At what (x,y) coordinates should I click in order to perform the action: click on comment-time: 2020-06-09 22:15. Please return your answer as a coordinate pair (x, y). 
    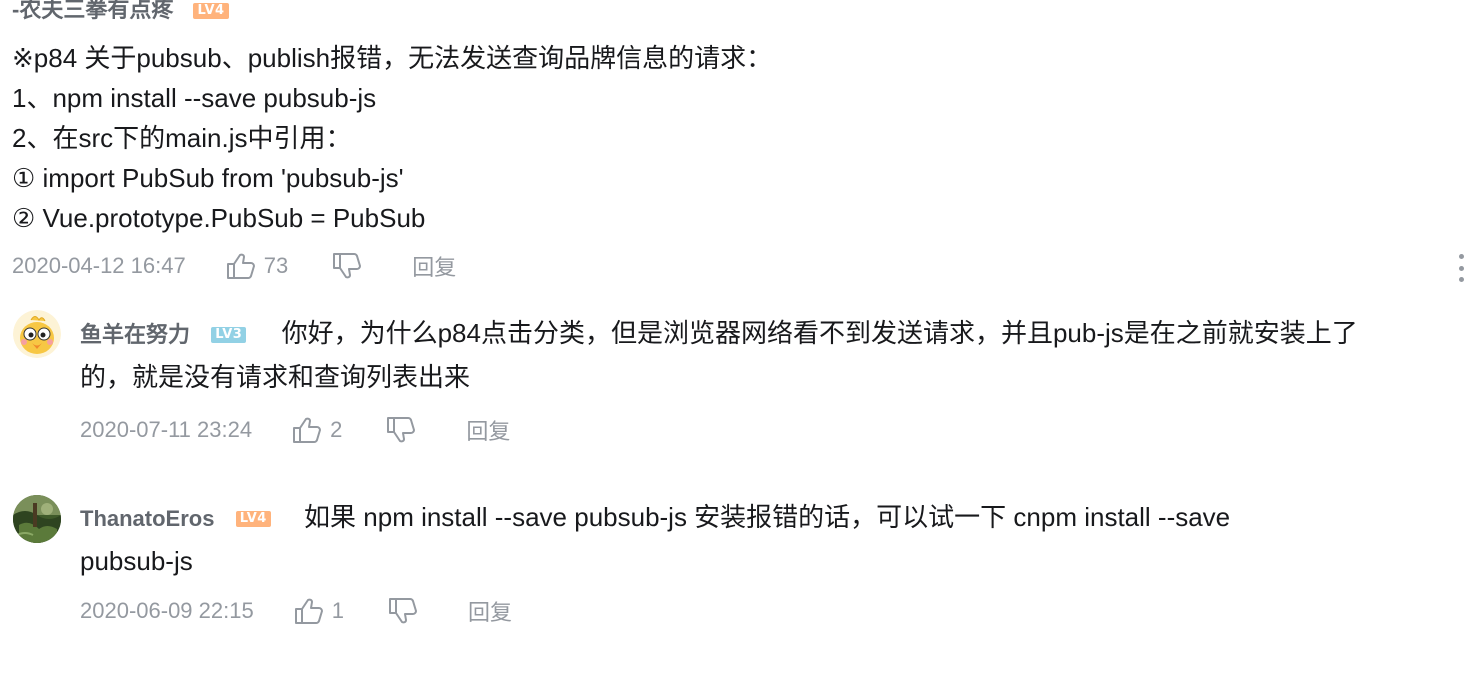
    Looking at the image, I should click on (167, 610).